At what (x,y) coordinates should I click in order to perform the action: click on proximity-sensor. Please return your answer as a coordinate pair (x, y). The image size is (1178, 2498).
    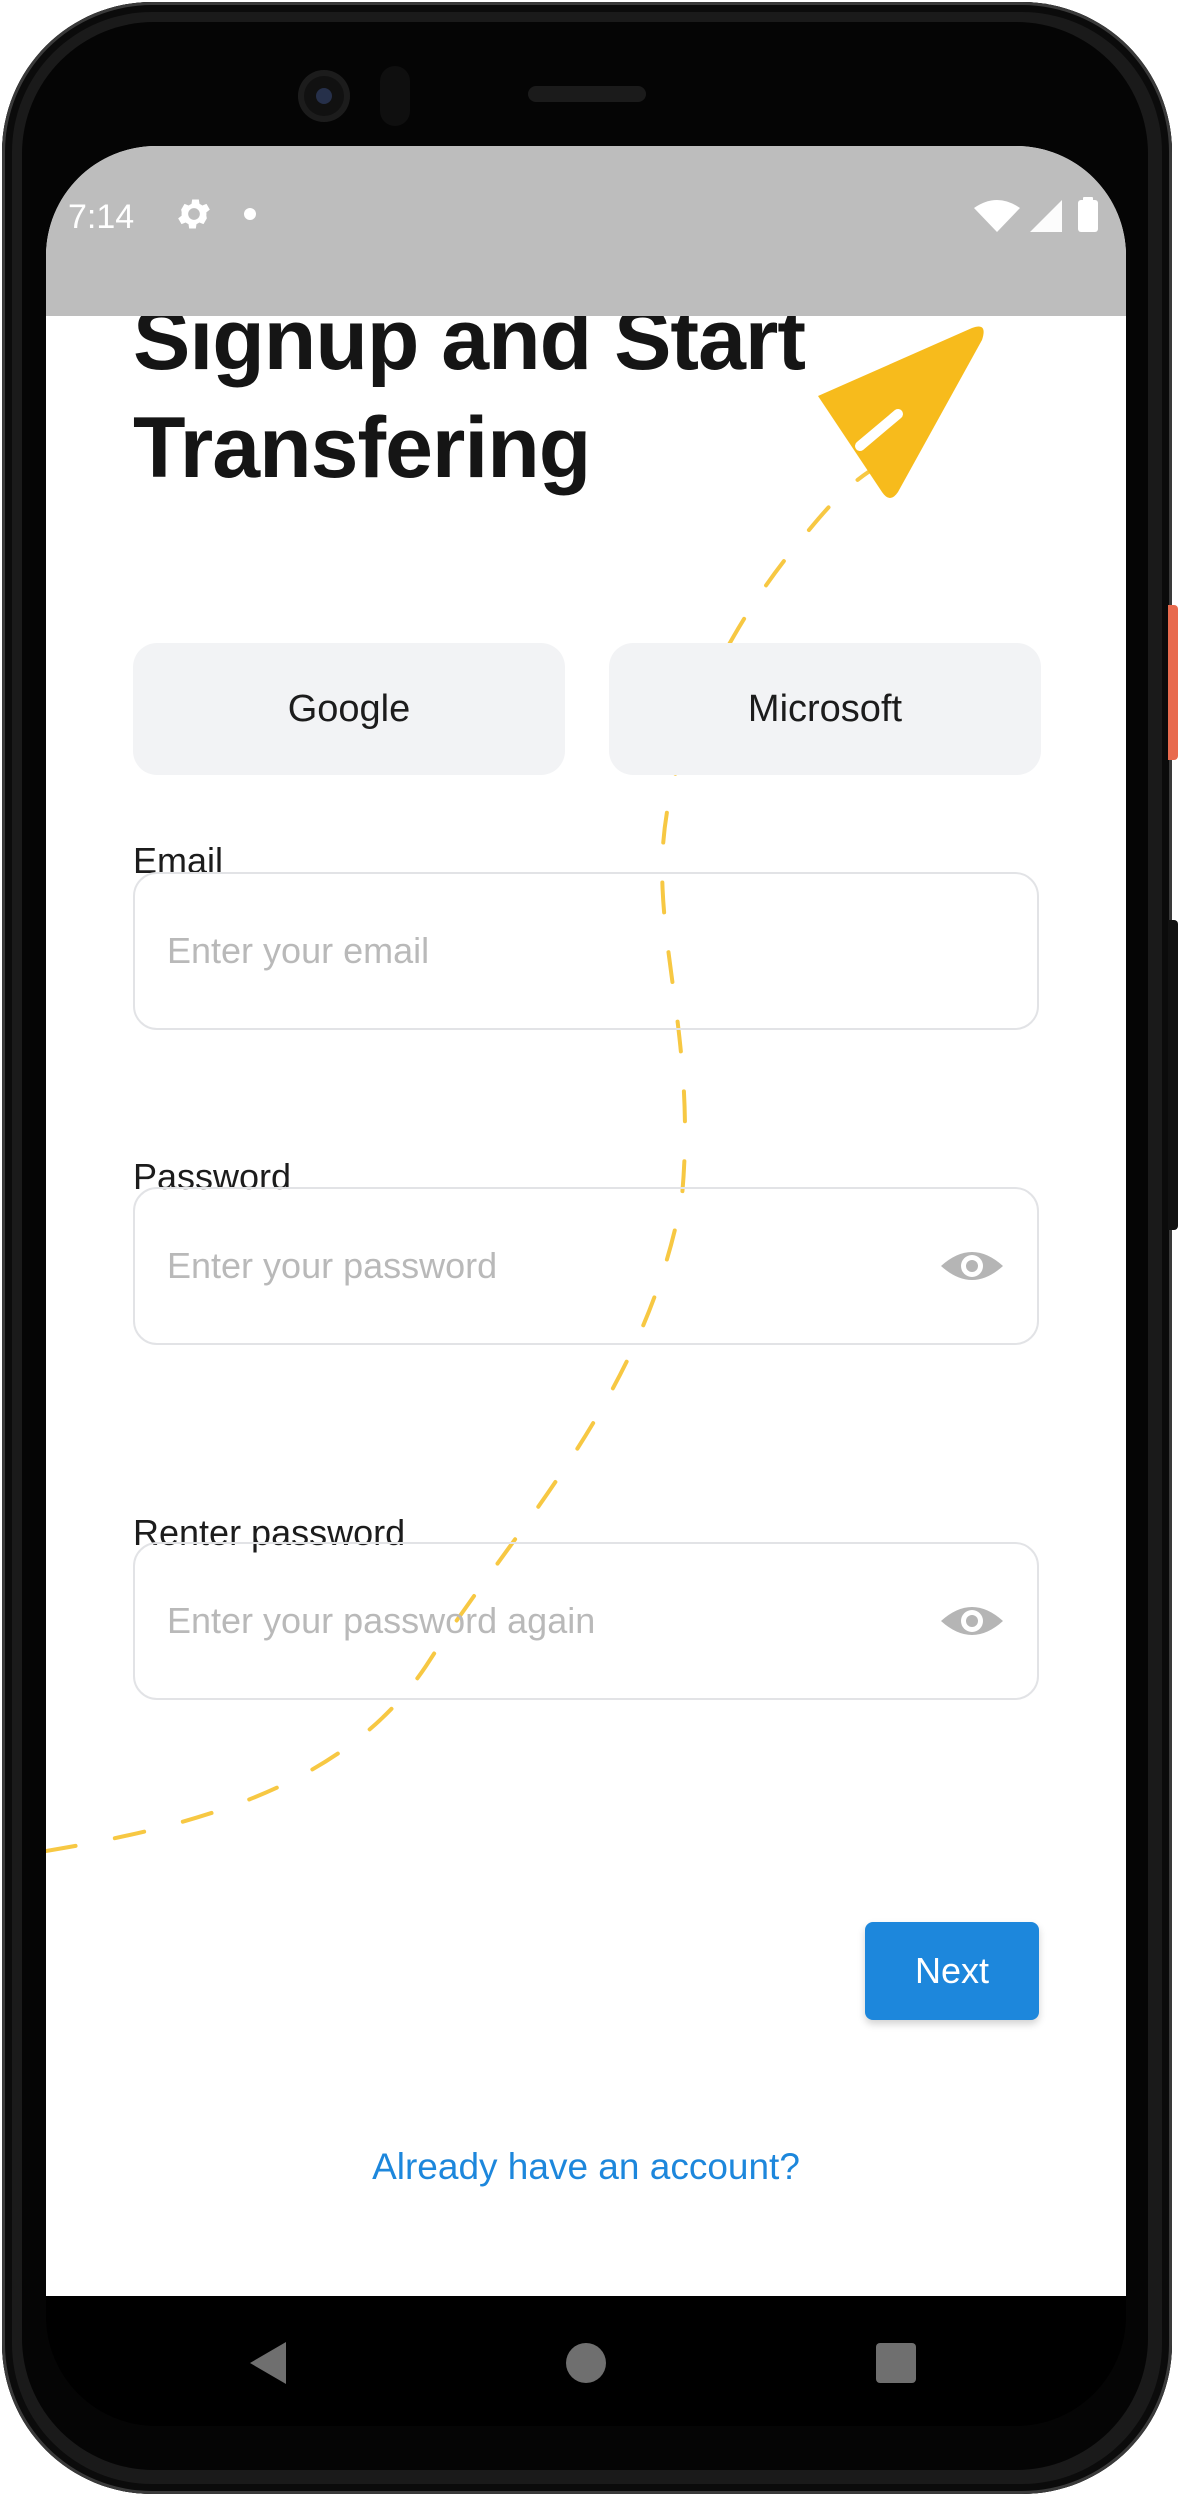
    Looking at the image, I should click on (395, 96).